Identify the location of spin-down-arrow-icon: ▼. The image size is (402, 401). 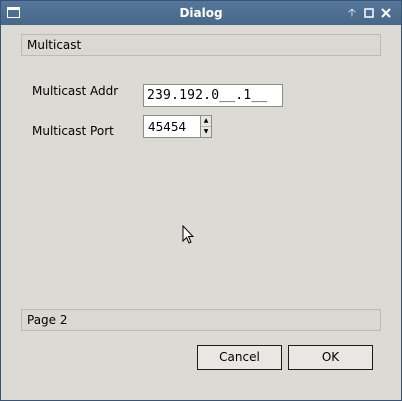
(206, 132).